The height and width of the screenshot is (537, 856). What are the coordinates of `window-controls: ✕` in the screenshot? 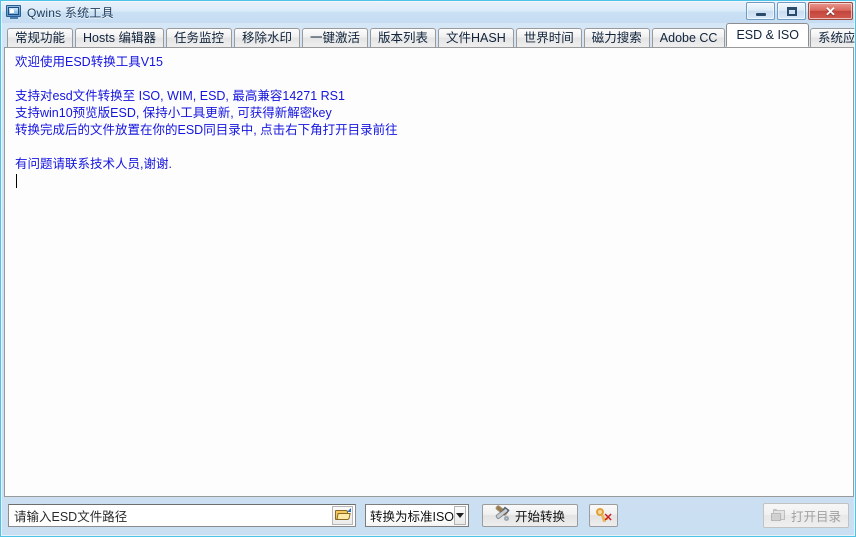 It's located at (799, 11).